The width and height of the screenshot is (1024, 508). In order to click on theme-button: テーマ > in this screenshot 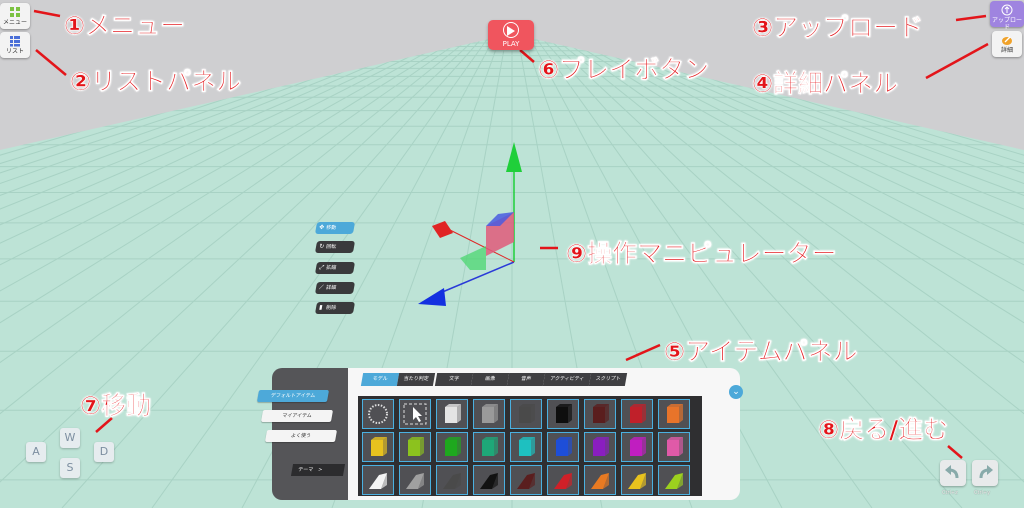, I will do `click(318, 470)`.